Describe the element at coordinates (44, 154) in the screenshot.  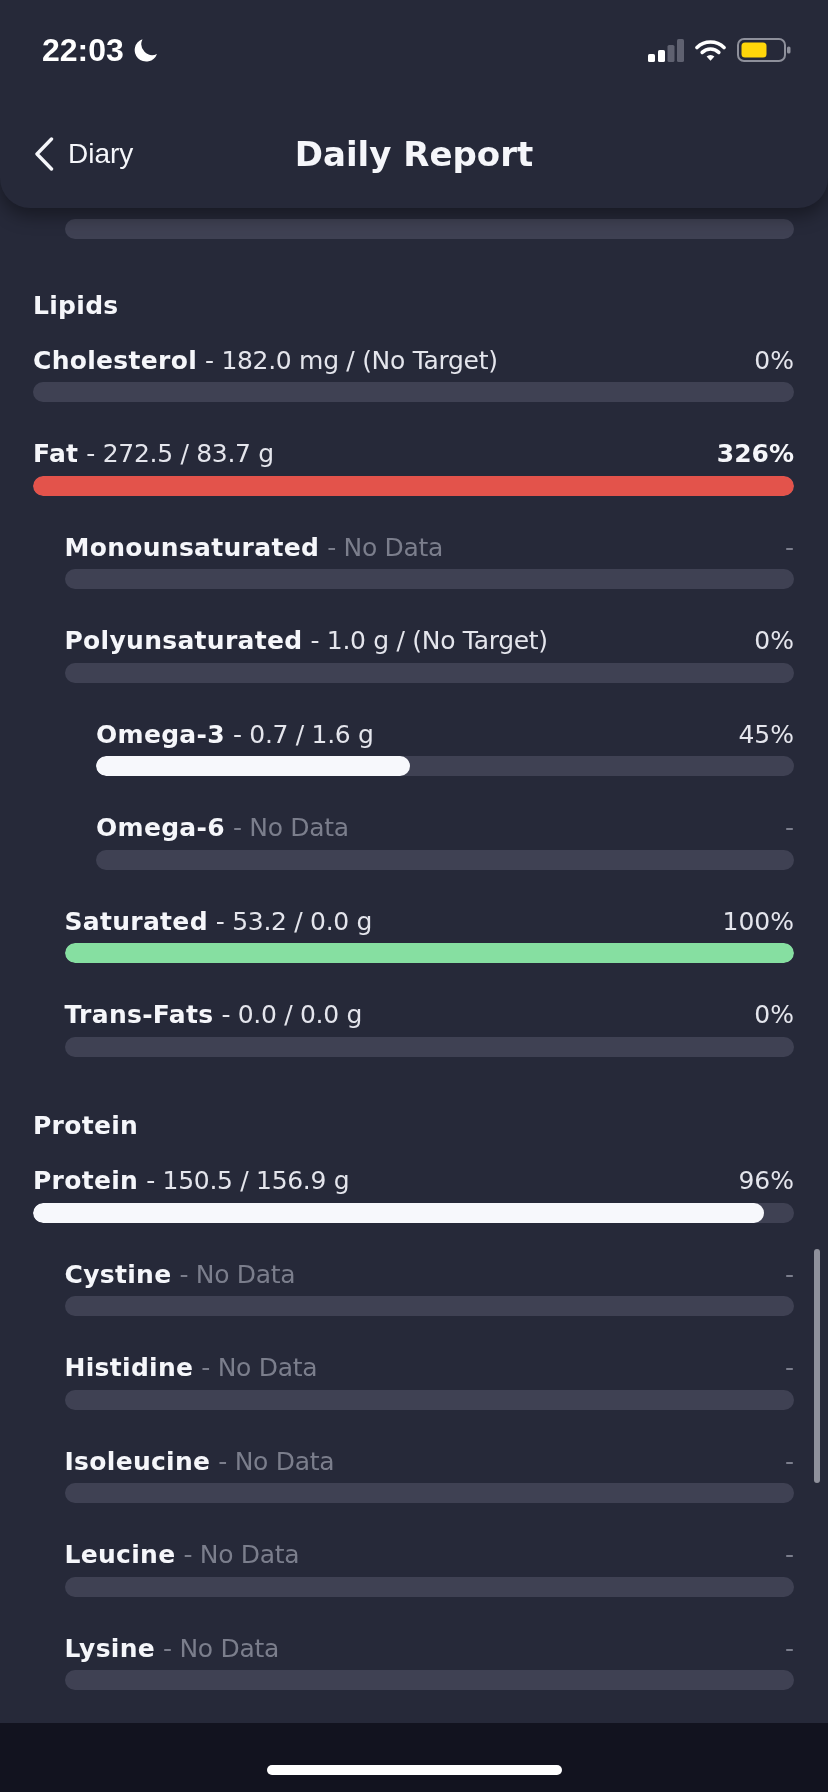
I see `back-chevron-icon` at that location.